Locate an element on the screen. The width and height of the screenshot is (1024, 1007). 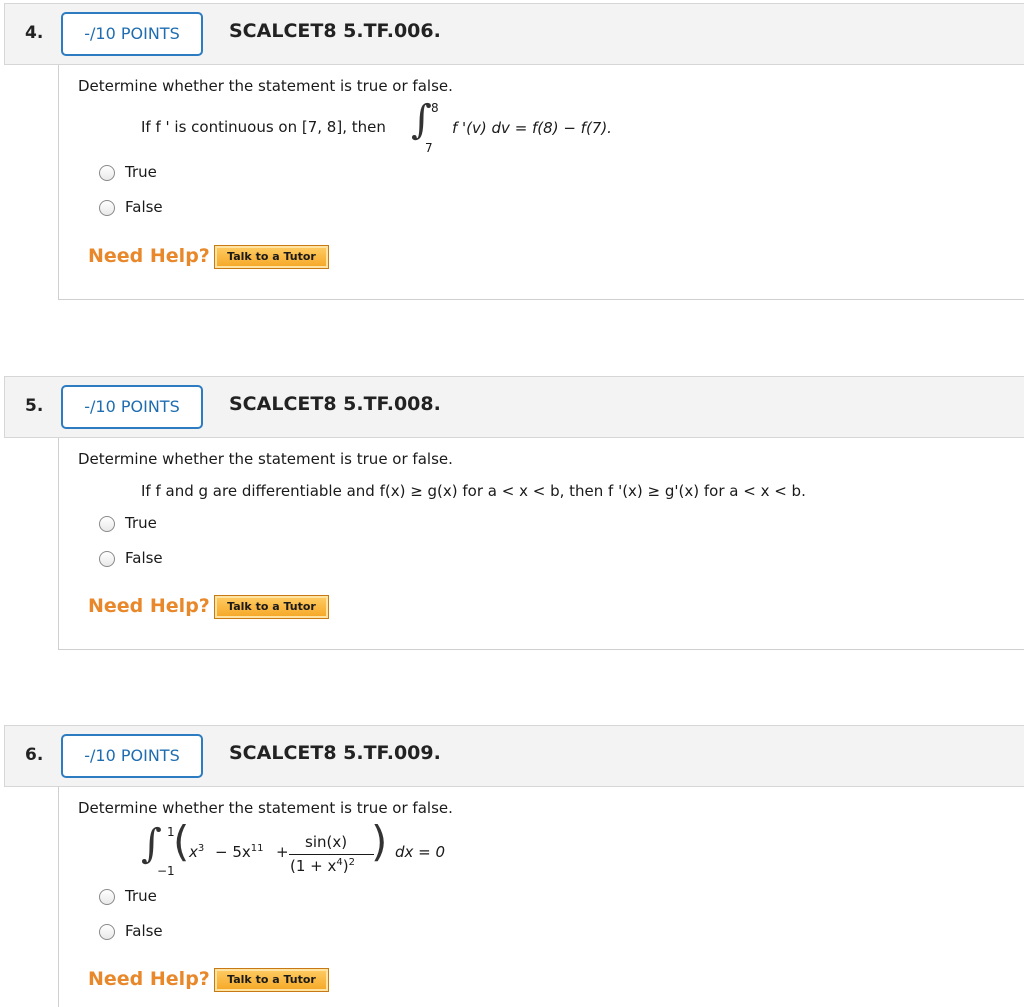
right-paren: ) is located at coordinates (379, 841).